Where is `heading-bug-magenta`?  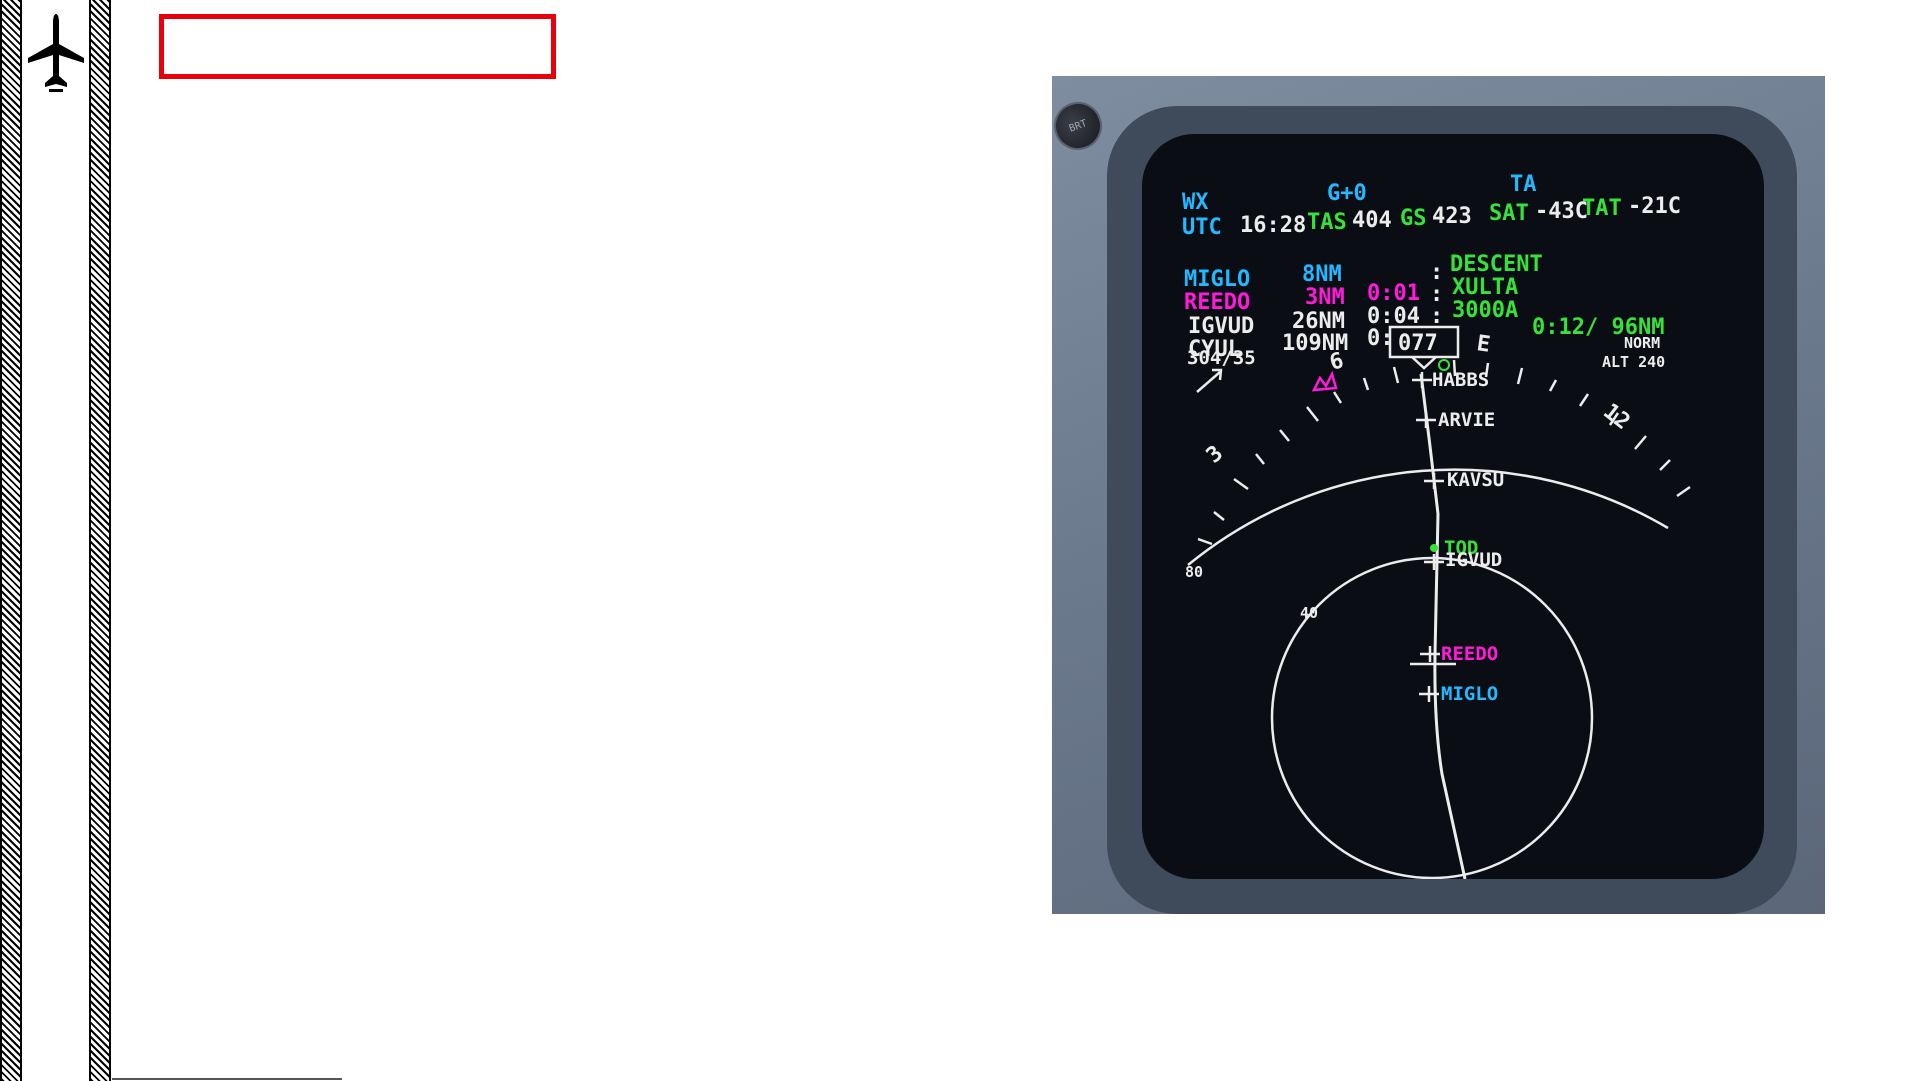 heading-bug-magenta is located at coordinates (1324, 381).